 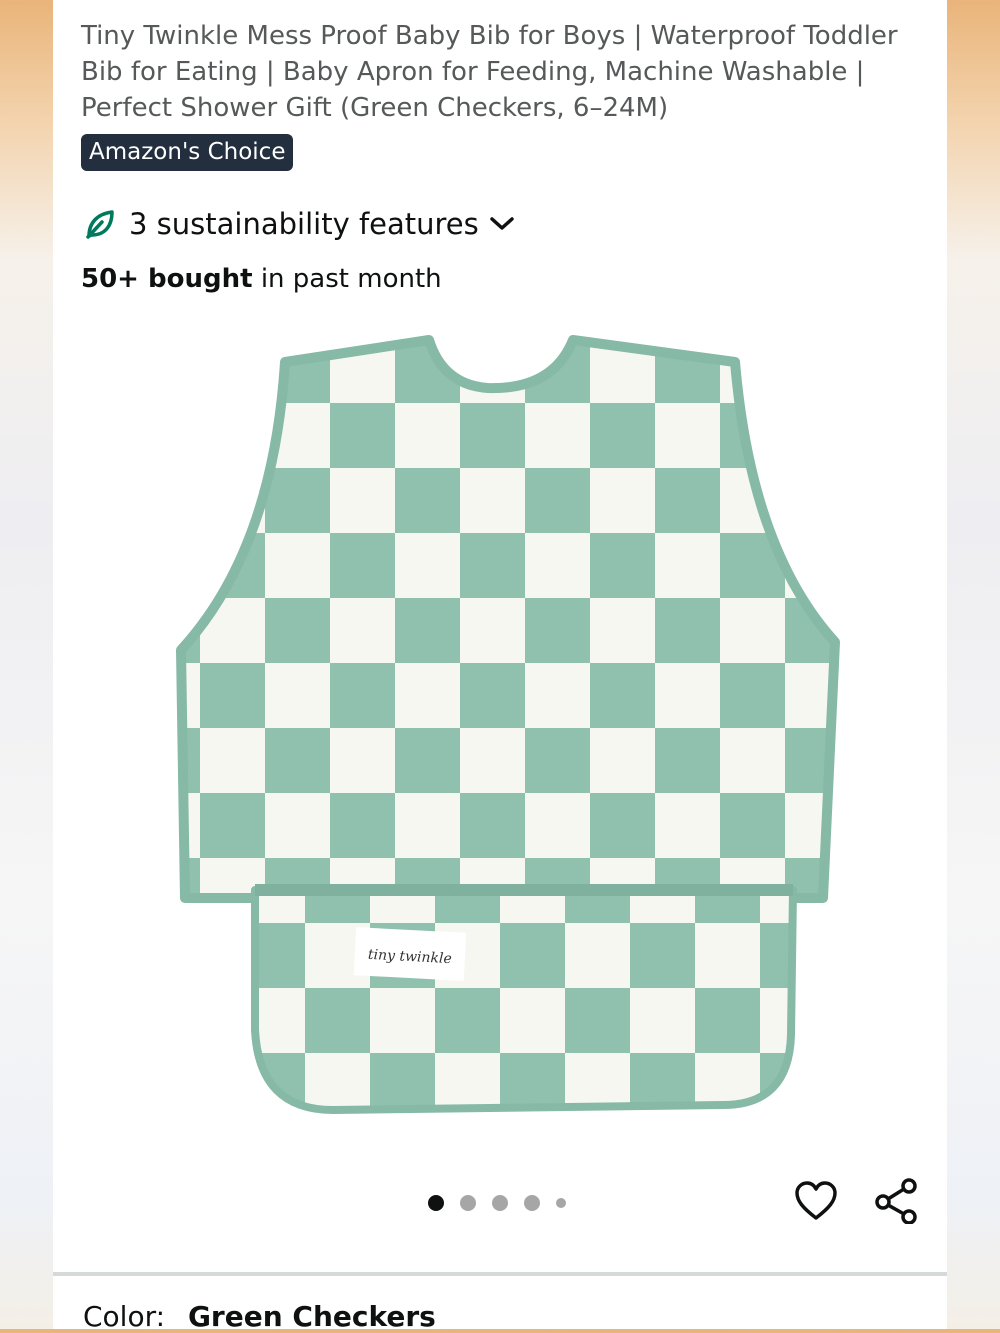 I want to click on amazons-choice-badge: Amazon's Choice, so click(x=187, y=152).